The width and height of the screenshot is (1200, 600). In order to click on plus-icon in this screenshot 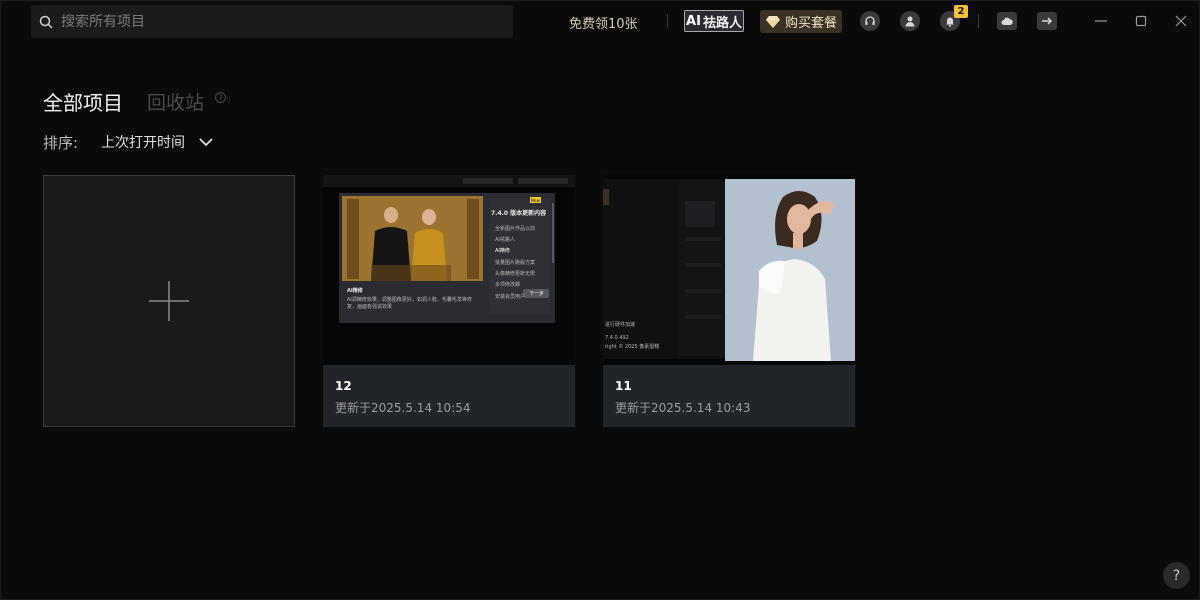, I will do `click(169, 301)`.